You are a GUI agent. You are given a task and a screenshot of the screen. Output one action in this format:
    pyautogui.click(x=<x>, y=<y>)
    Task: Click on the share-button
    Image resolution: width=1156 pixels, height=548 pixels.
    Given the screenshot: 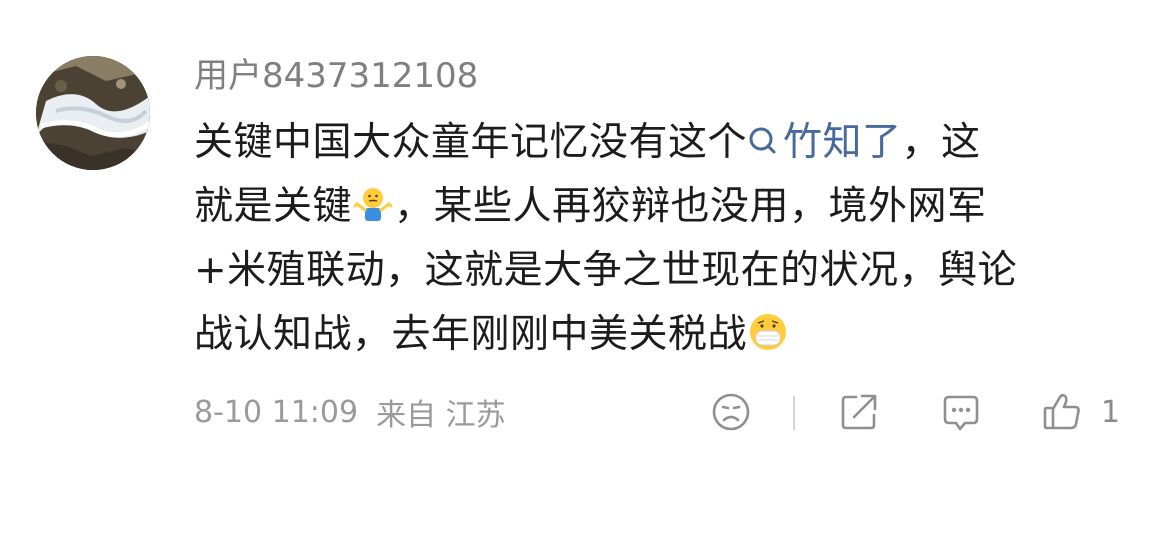 What is the action you would take?
    pyautogui.click(x=859, y=412)
    